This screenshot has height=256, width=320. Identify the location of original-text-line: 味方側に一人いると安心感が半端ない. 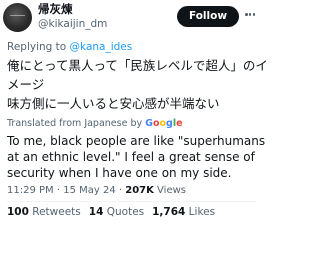
(113, 103).